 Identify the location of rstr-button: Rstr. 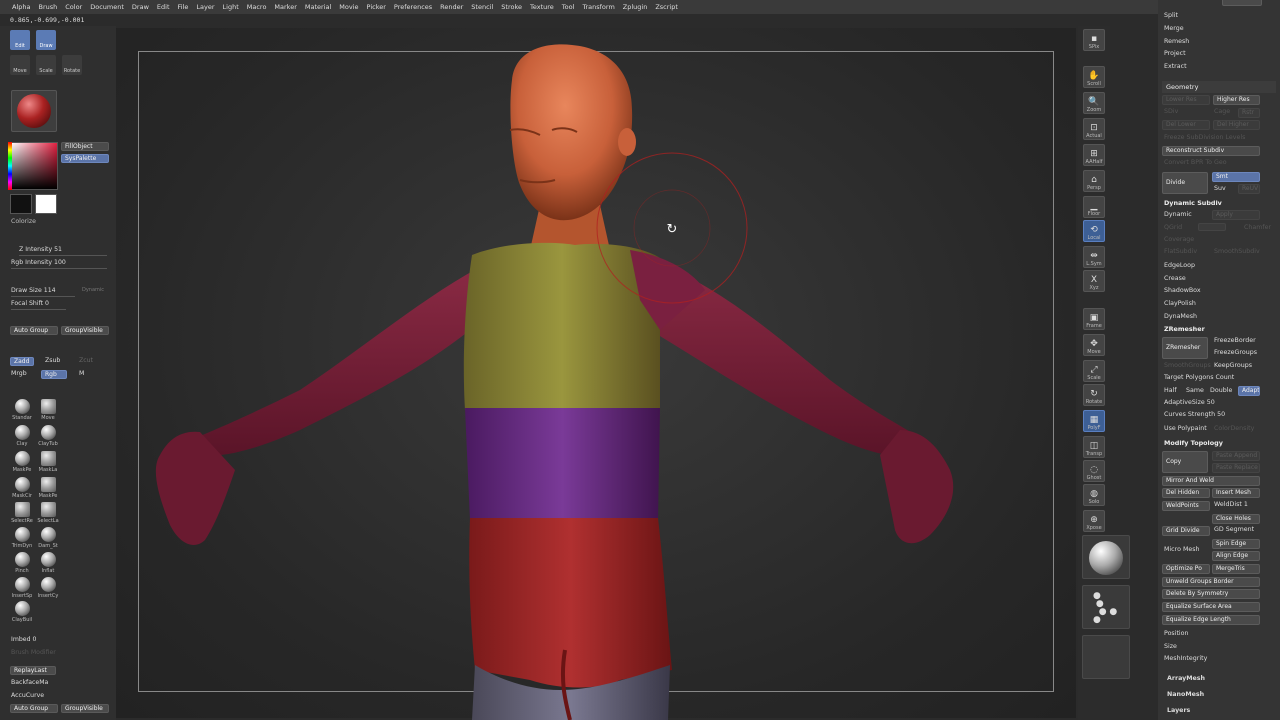
(1249, 113).